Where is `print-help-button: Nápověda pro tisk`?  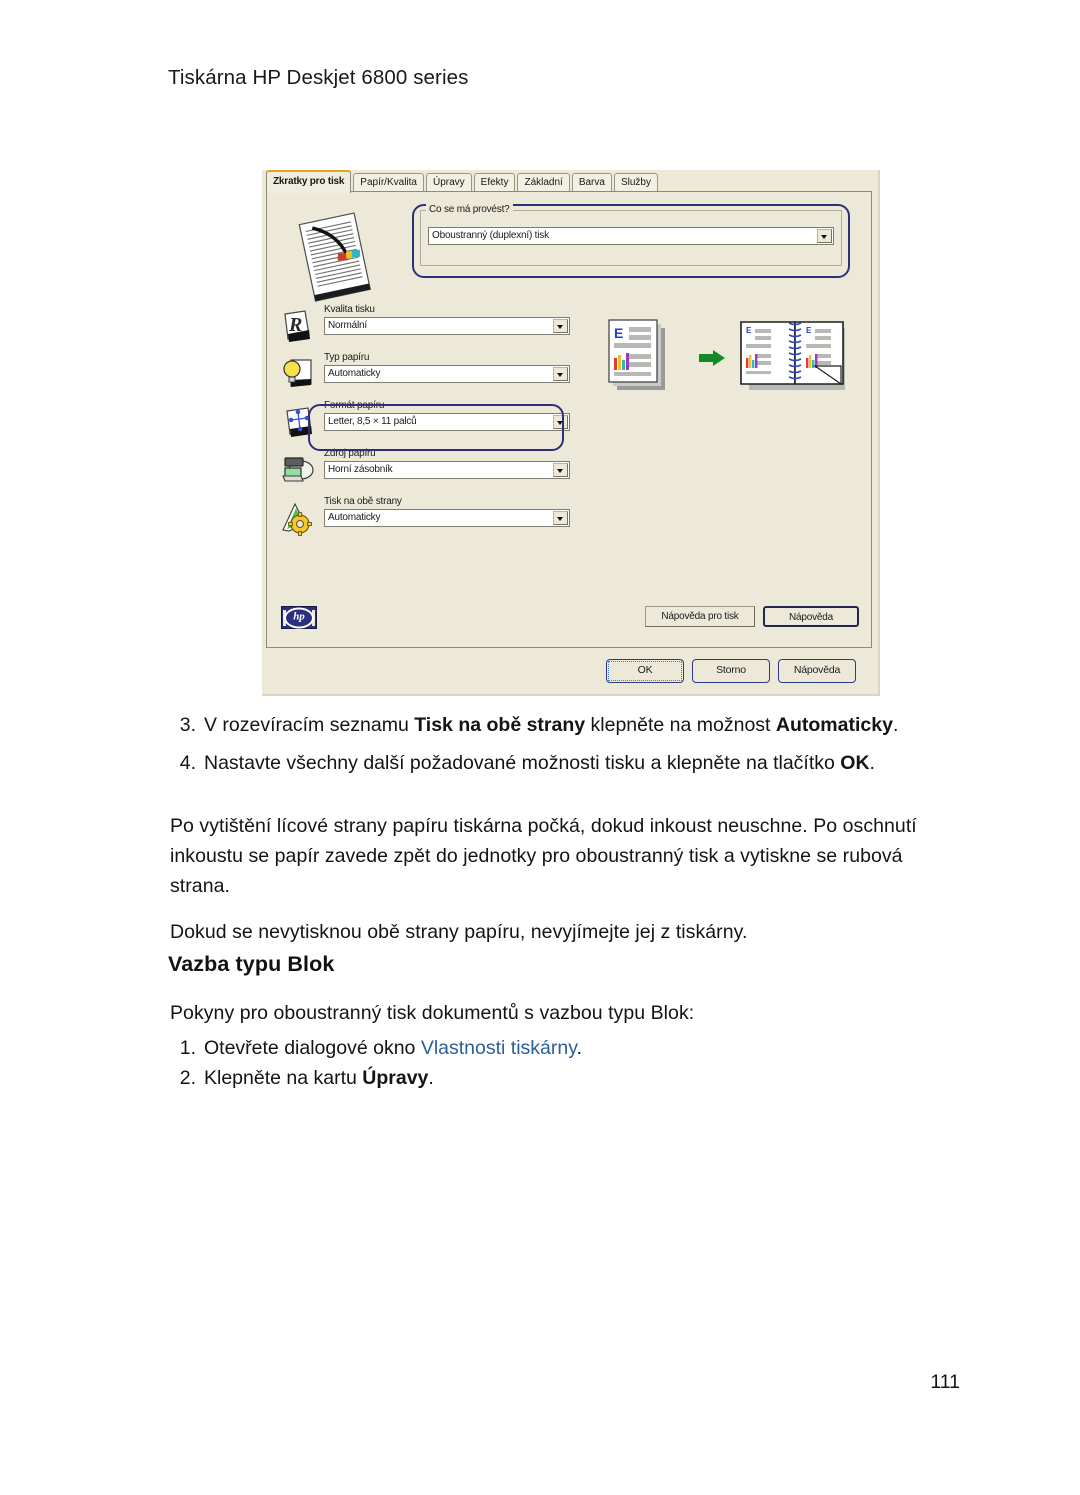 print-help-button: Nápověda pro tisk is located at coordinates (700, 616).